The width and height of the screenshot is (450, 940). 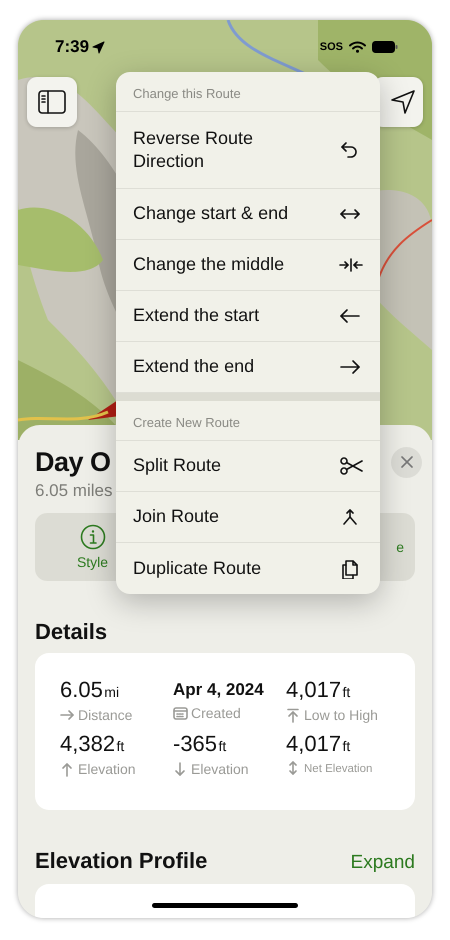 What do you see at coordinates (338, 768) in the screenshot?
I see `stat-label: Net Elevation` at bounding box center [338, 768].